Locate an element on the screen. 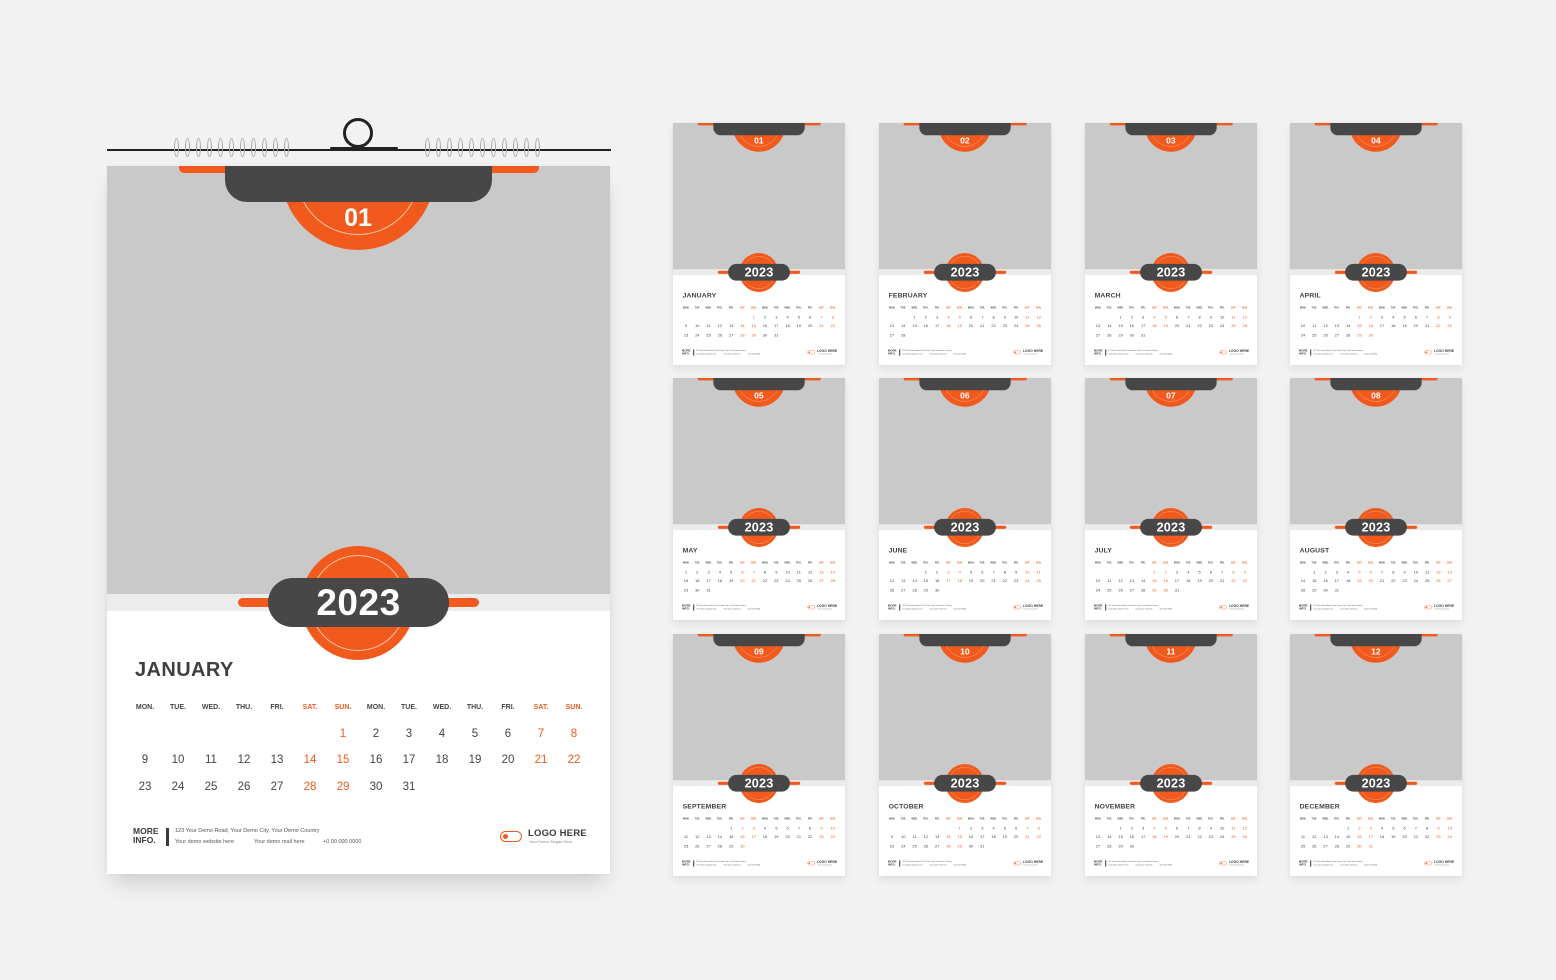 Image resolution: width=1556 pixels, height=980 pixels. phone-text: +0 00 000 0000 is located at coordinates (1165, 865).